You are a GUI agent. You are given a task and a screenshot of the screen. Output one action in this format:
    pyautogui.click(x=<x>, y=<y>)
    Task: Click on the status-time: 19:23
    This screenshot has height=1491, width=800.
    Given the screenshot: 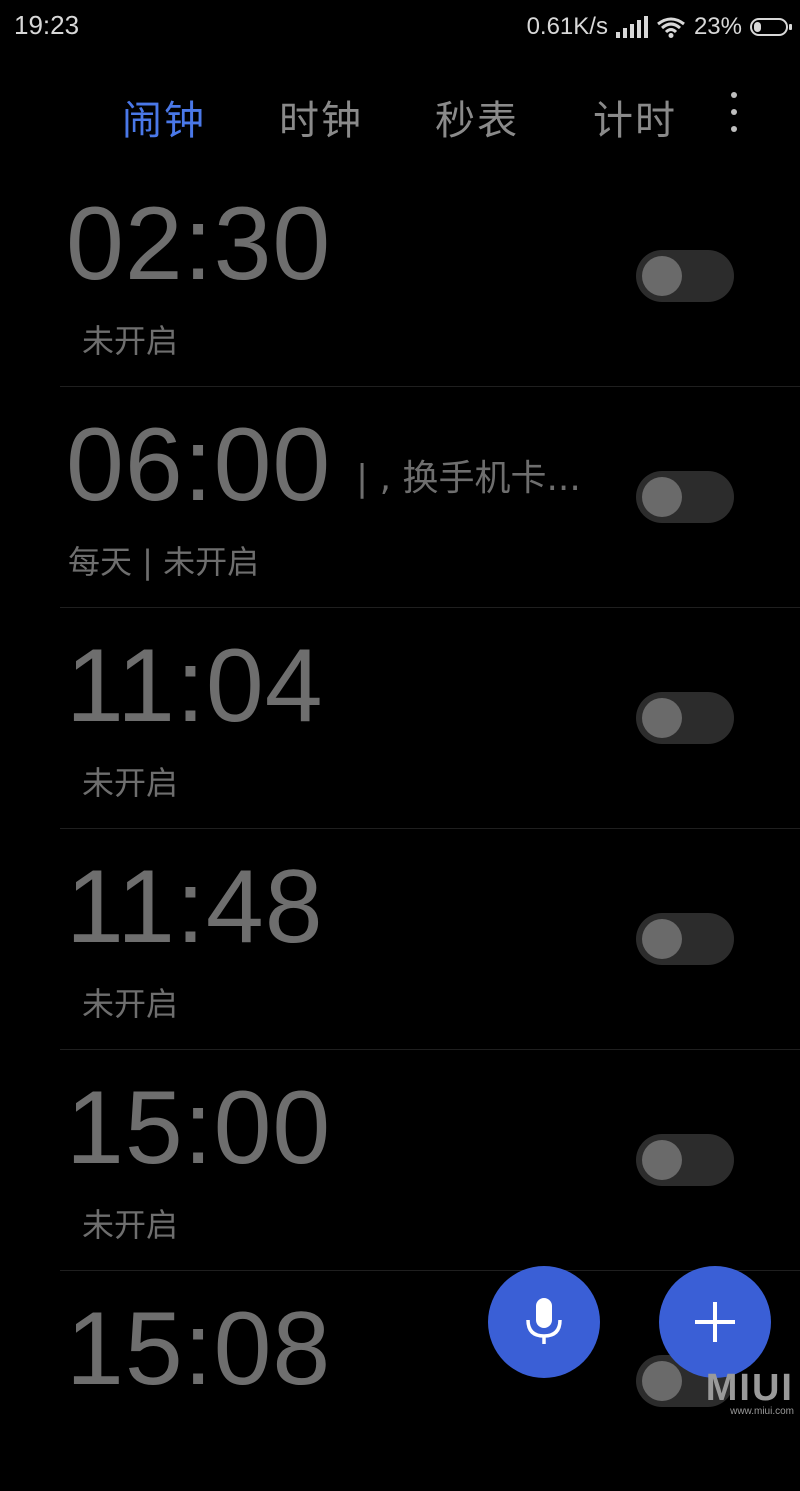 What is the action you would take?
    pyautogui.click(x=47, y=25)
    